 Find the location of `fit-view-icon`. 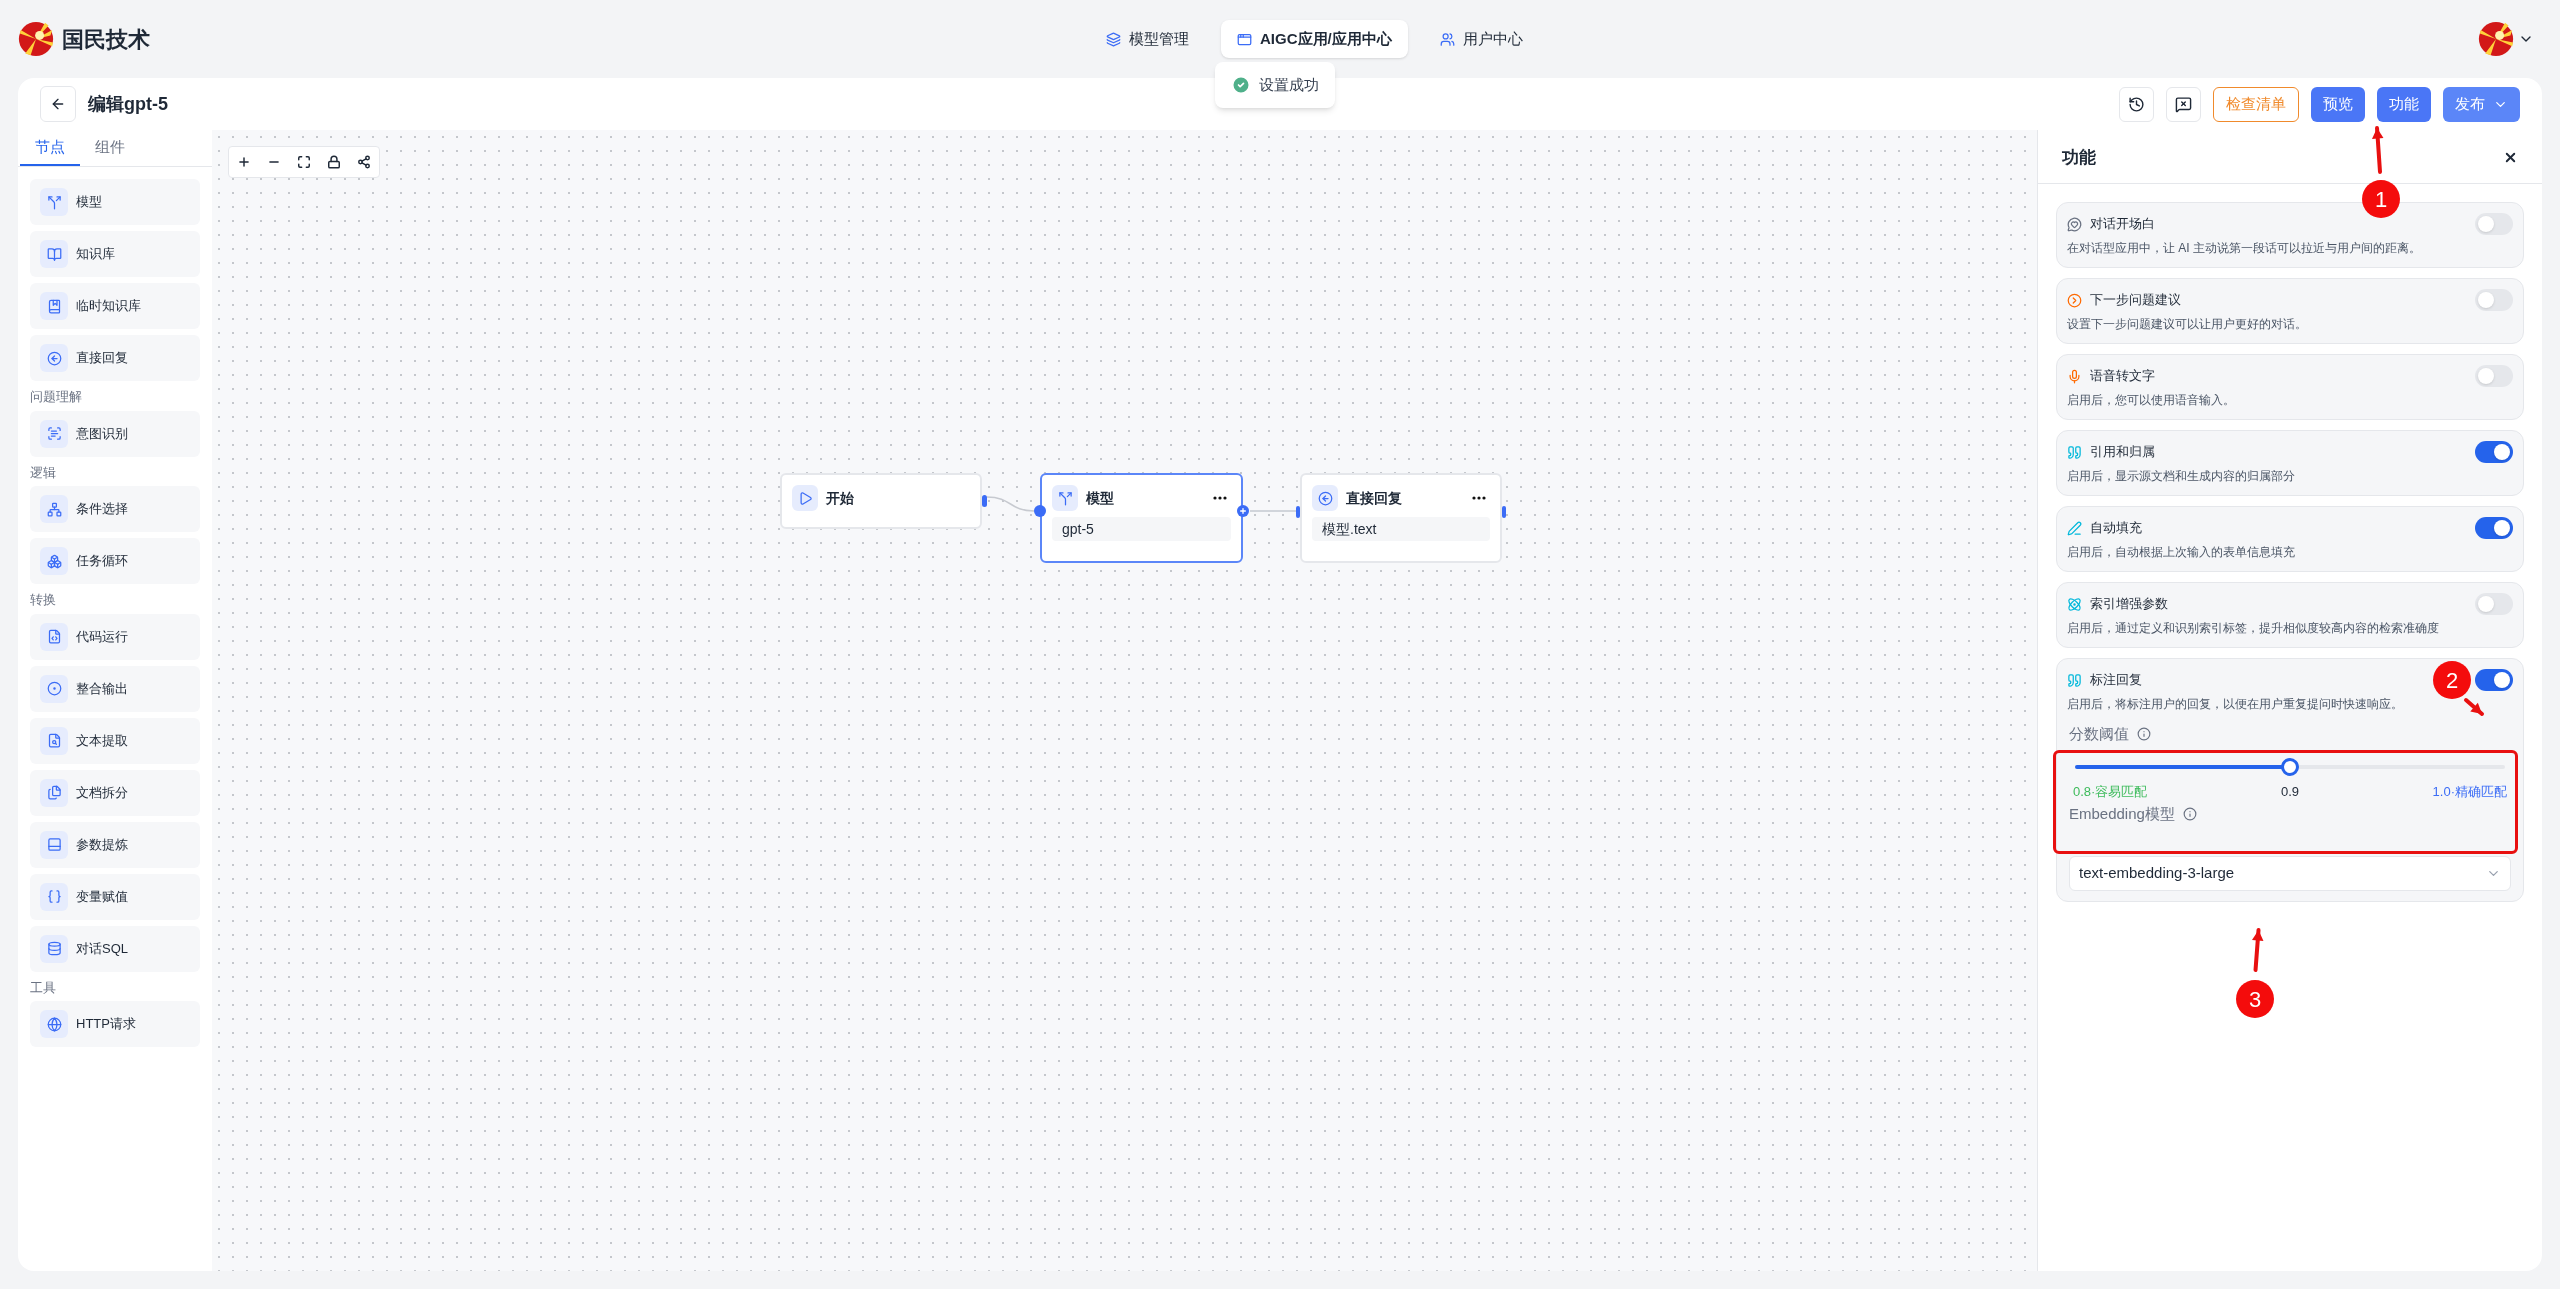

fit-view-icon is located at coordinates (304, 162).